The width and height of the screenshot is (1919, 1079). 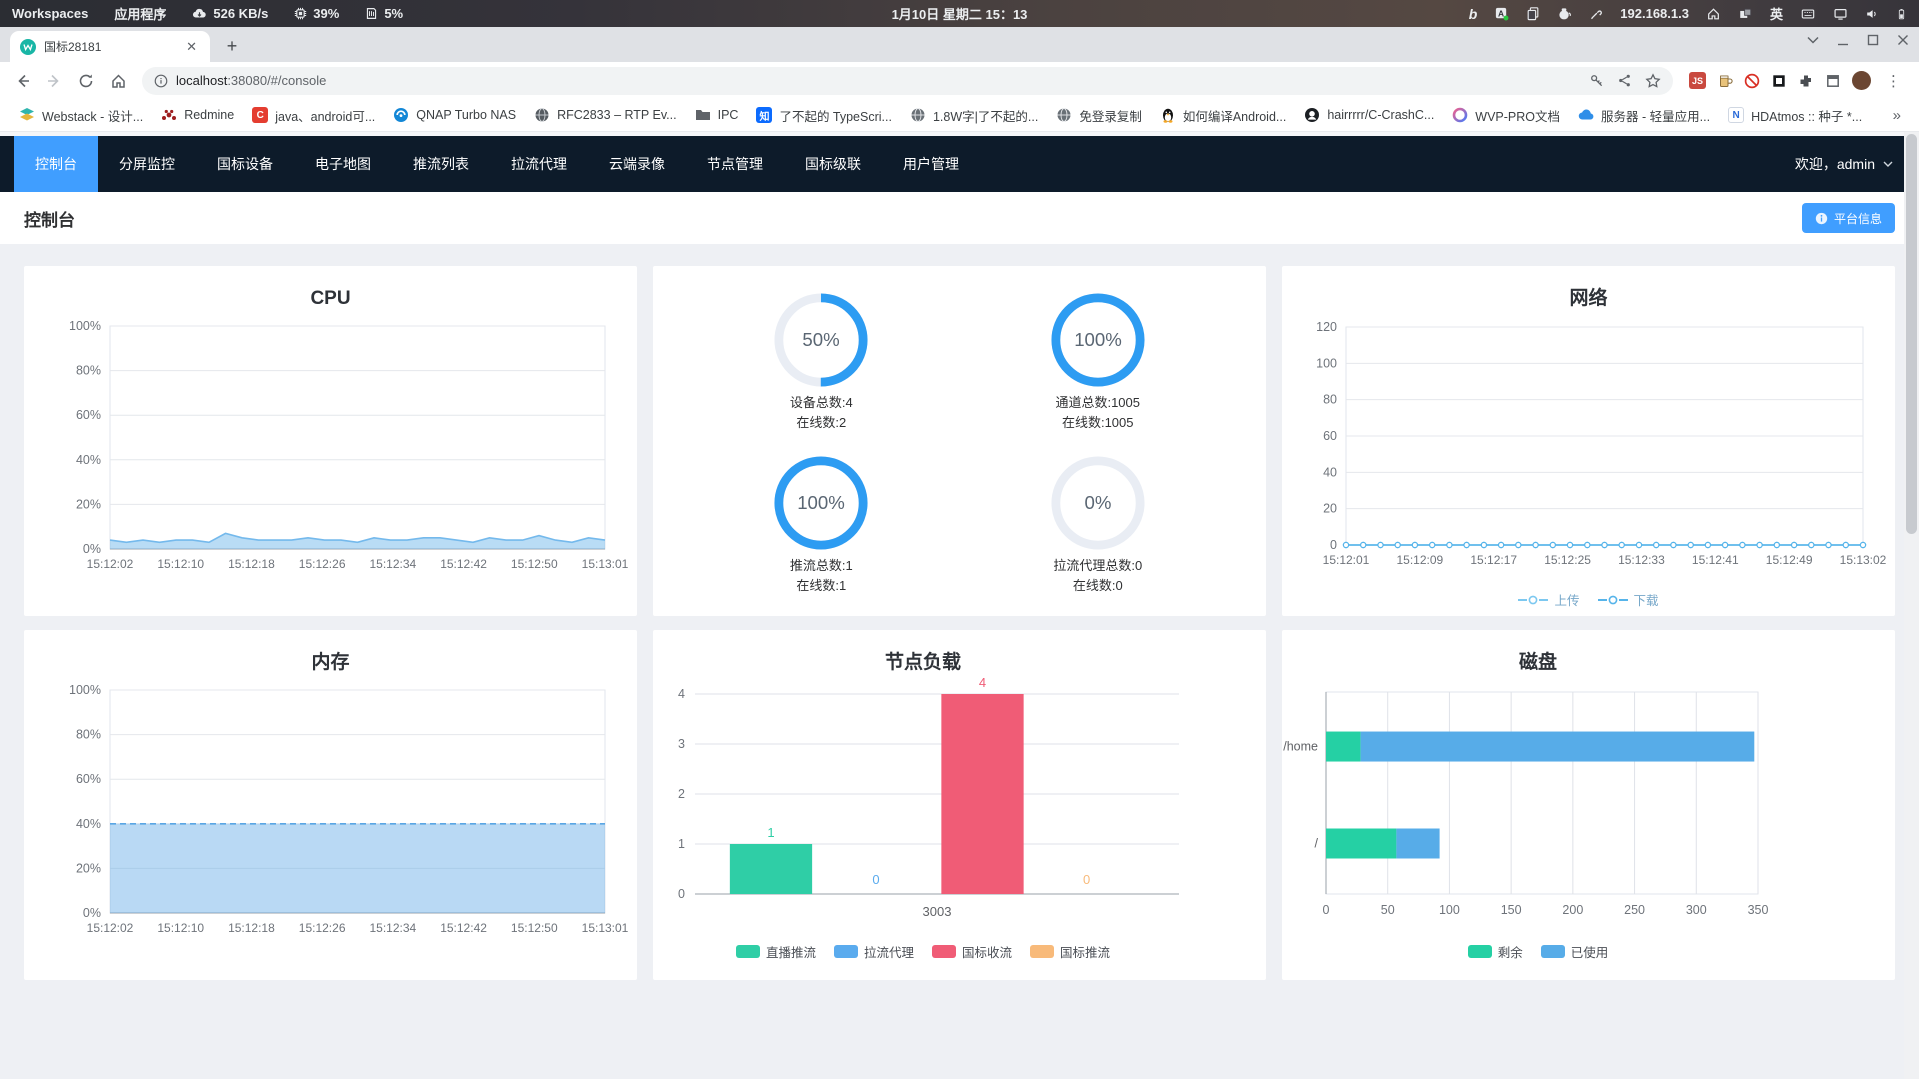 I want to click on bookmark-item: Redmine, so click(x=197, y=115).